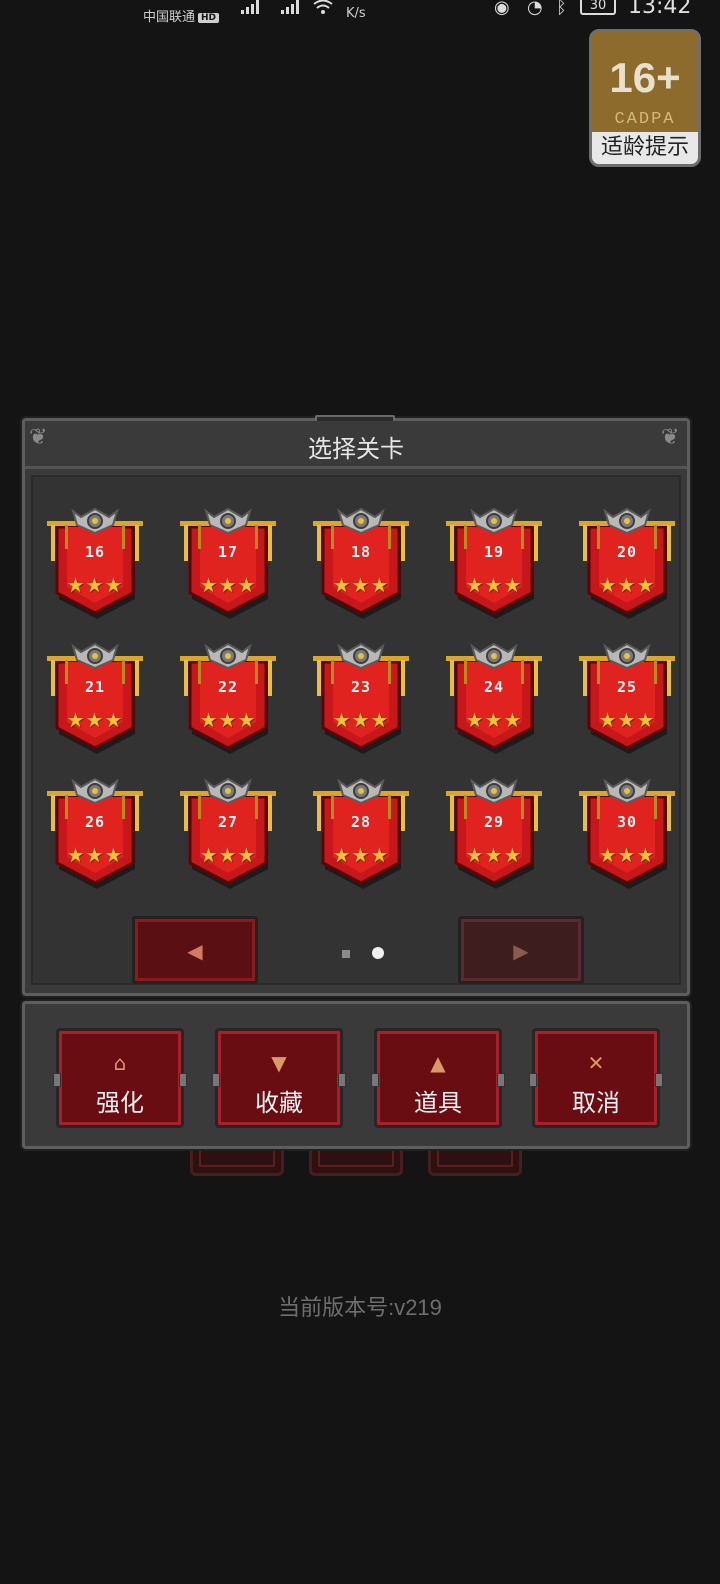 This screenshot has height=1584, width=720. Describe the element at coordinates (494, 822) in the screenshot. I see `level-number: 29` at that location.